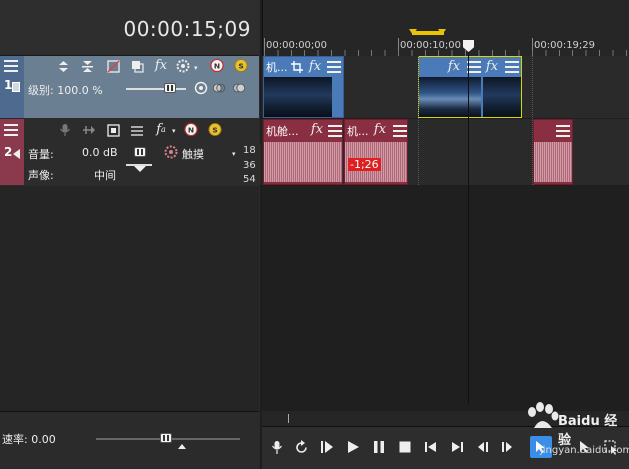 This screenshot has width=629, height=469. Describe the element at coordinates (376, 152) in the screenshot. I see `audio-clip-2: 机... fx -1;26` at that location.